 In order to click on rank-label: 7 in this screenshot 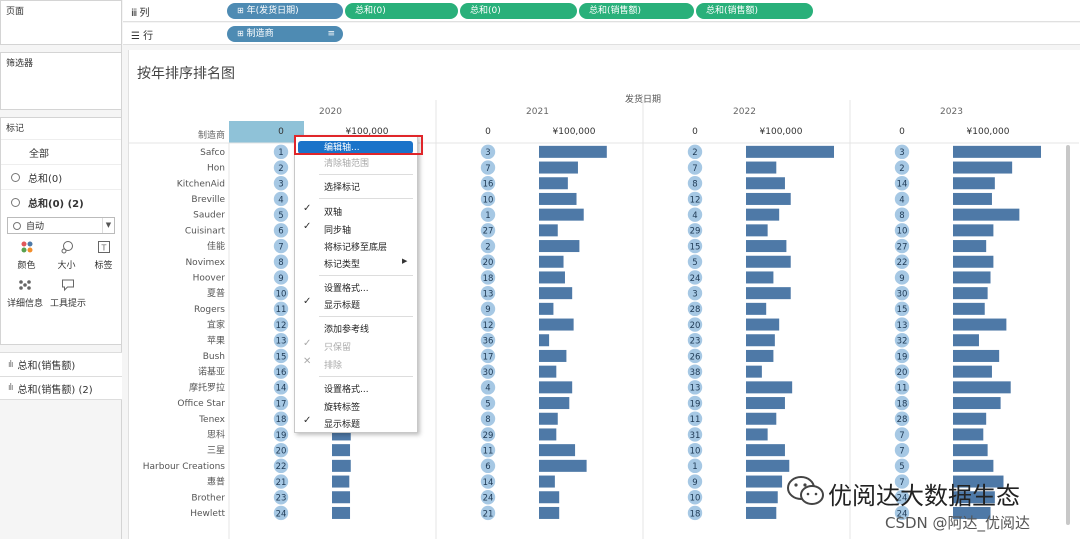, I will do `click(694, 169)`.